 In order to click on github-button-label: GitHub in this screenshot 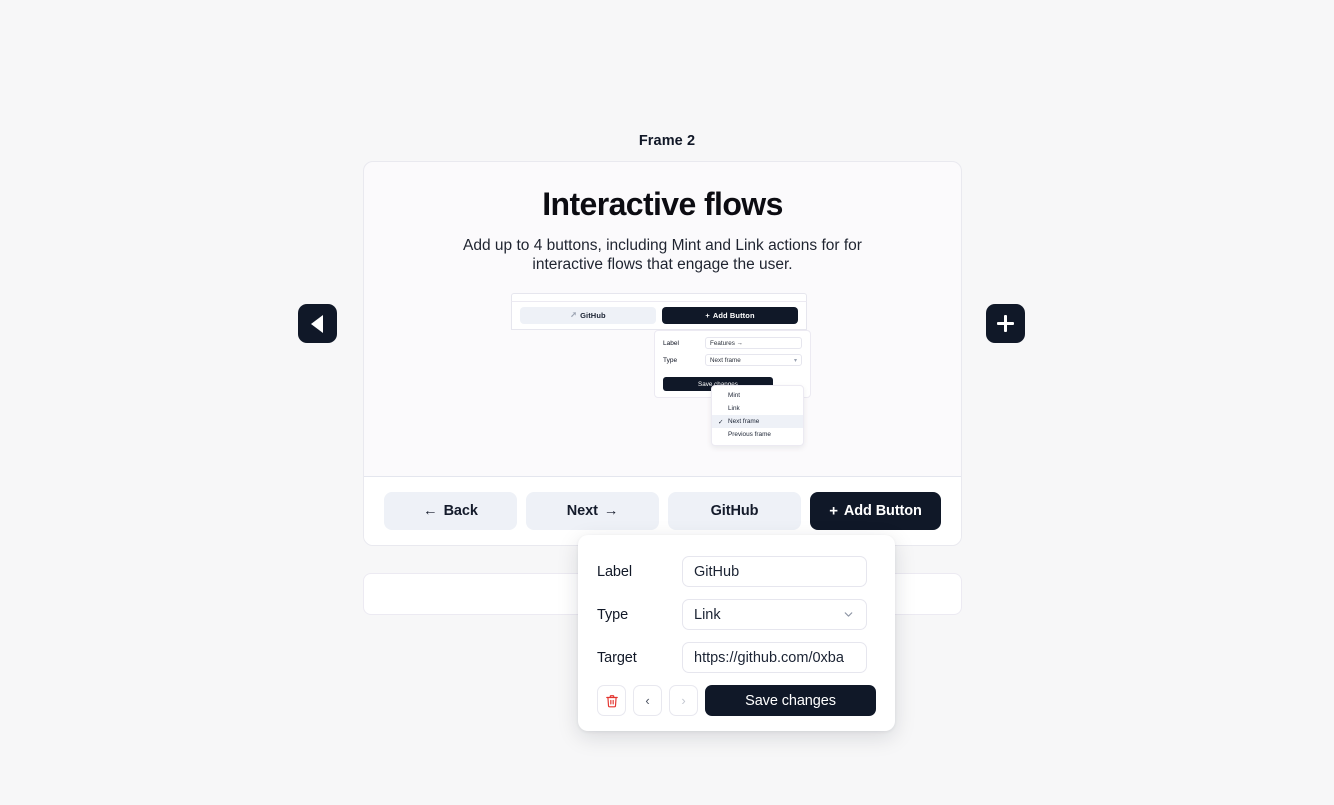, I will do `click(734, 511)`.